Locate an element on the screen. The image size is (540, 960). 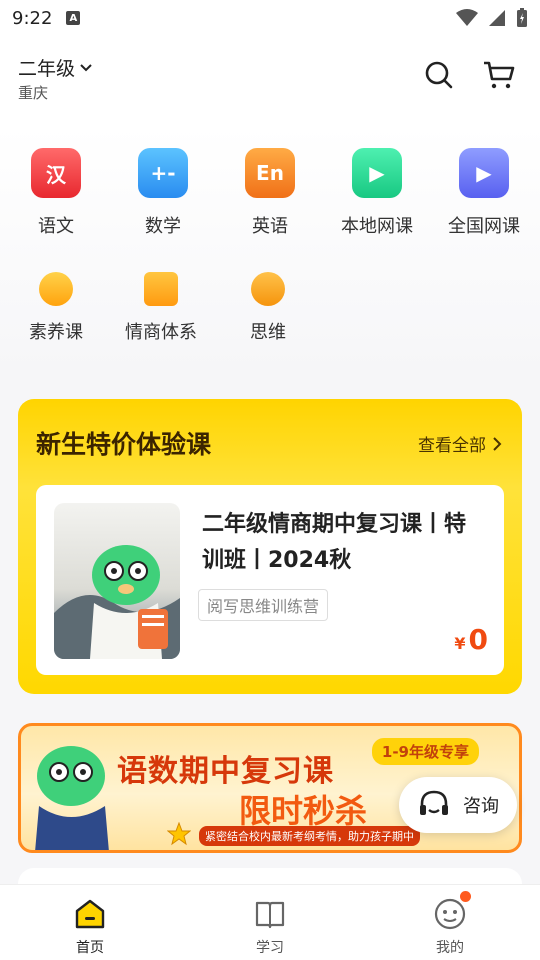
subject-label: 英语 is located at coordinates (270, 226).